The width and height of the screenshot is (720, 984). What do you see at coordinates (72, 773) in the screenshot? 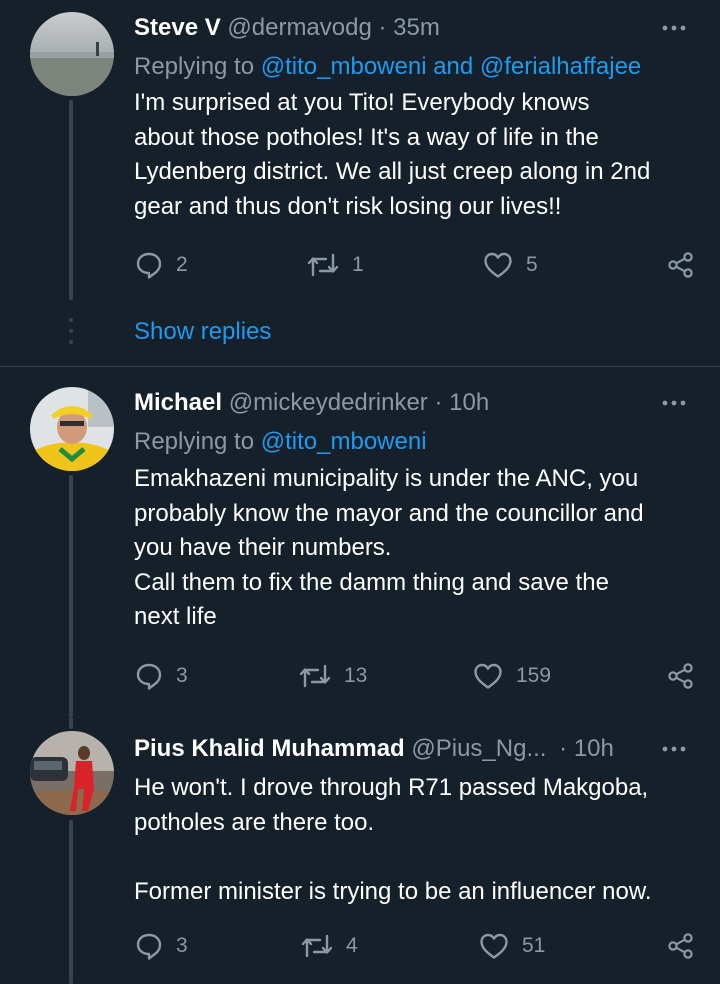
I see `avatar-pius` at bounding box center [72, 773].